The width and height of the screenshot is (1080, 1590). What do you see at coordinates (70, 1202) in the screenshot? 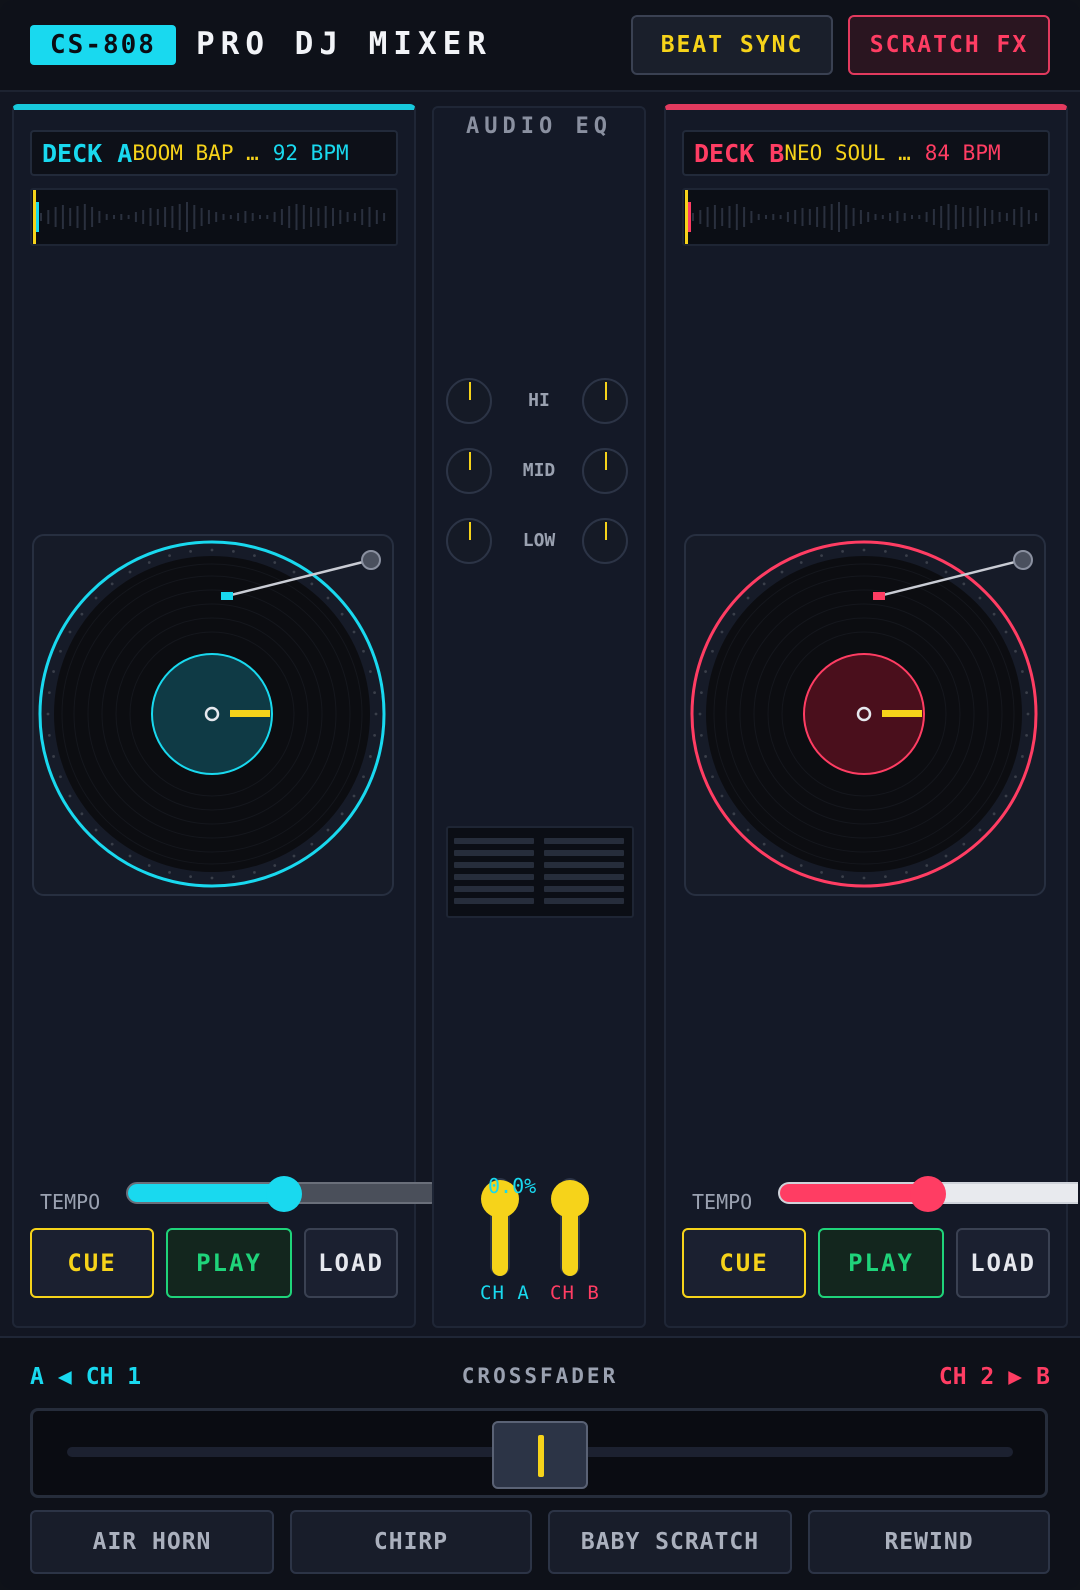
I see `deck-a-tempo-label: TEMPO` at bounding box center [70, 1202].